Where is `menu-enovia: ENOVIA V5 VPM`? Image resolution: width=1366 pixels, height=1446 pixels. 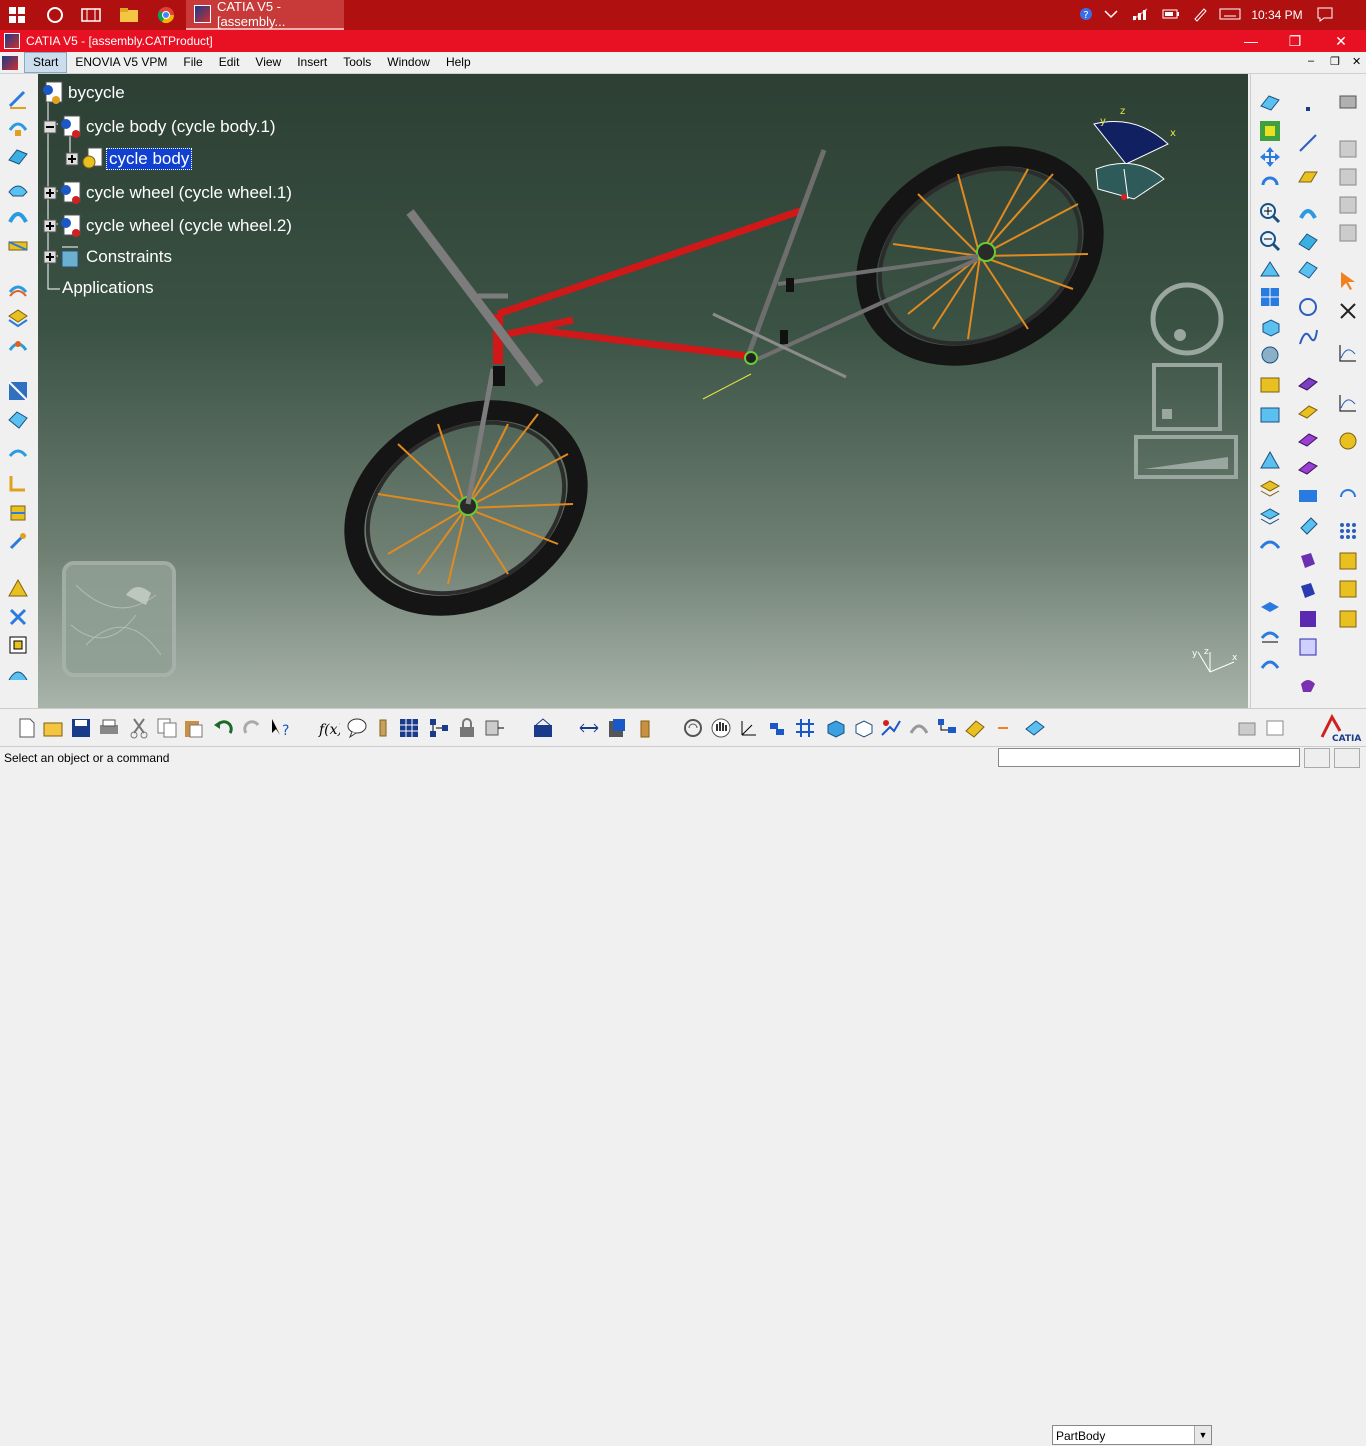
menu-enovia: ENOVIA V5 VPM is located at coordinates (121, 62).